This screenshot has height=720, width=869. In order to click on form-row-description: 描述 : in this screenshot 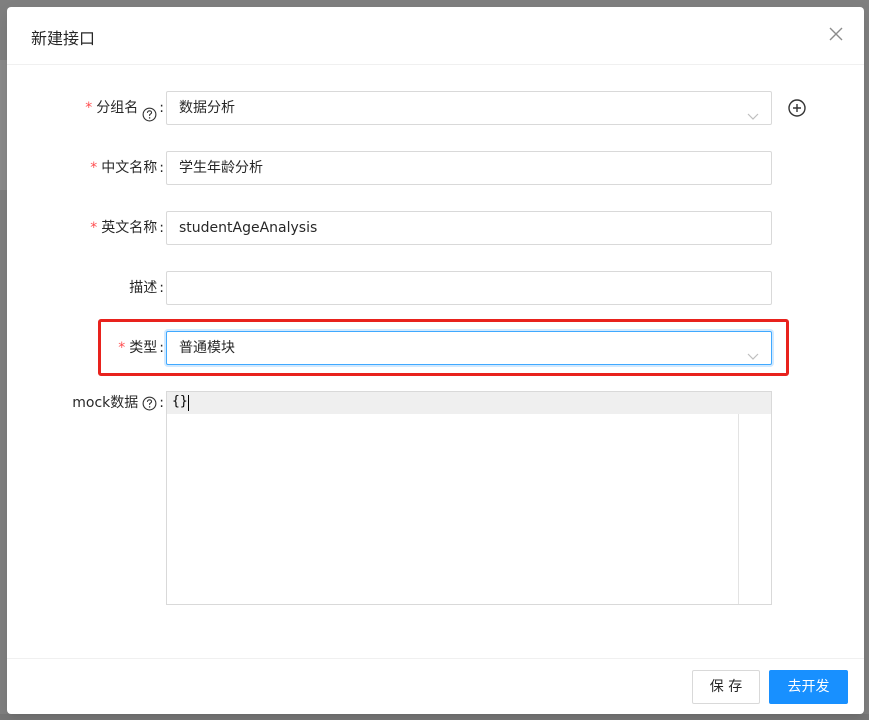, I will do `click(435, 288)`.